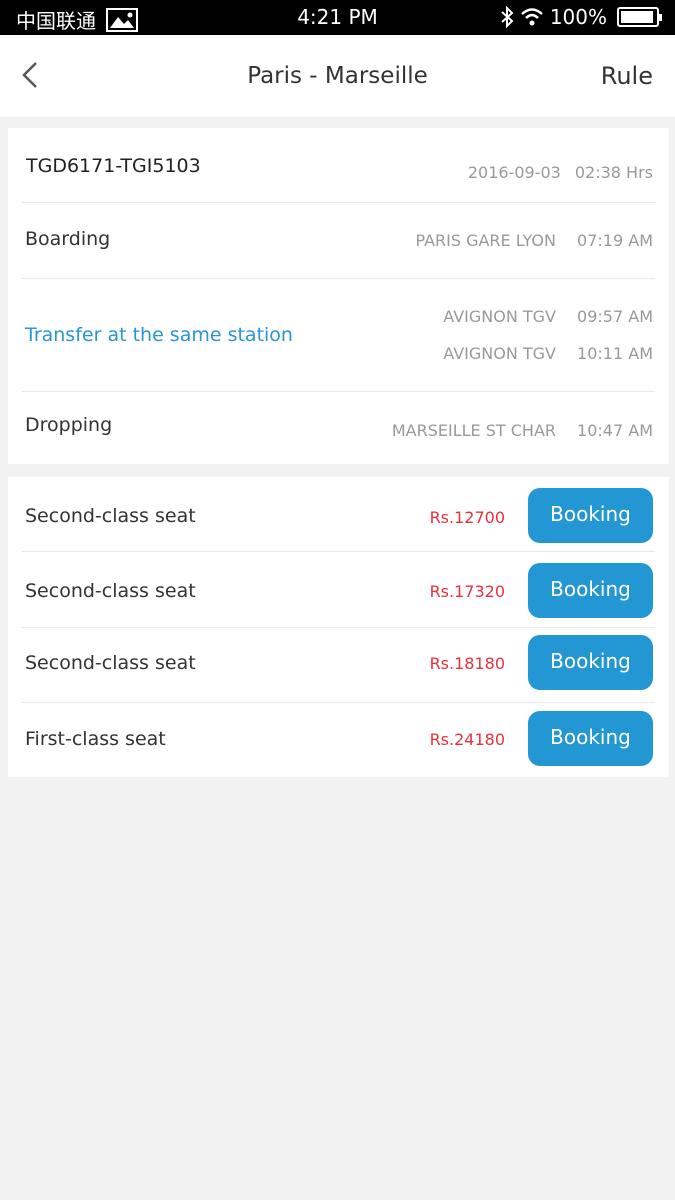 This screenshot has width=675, height=1200. What do you see at coordinates (485, 240) in the screenshot?
I see `boarding-station: PARIS GARE LYON` at bounding box center [485, 240].